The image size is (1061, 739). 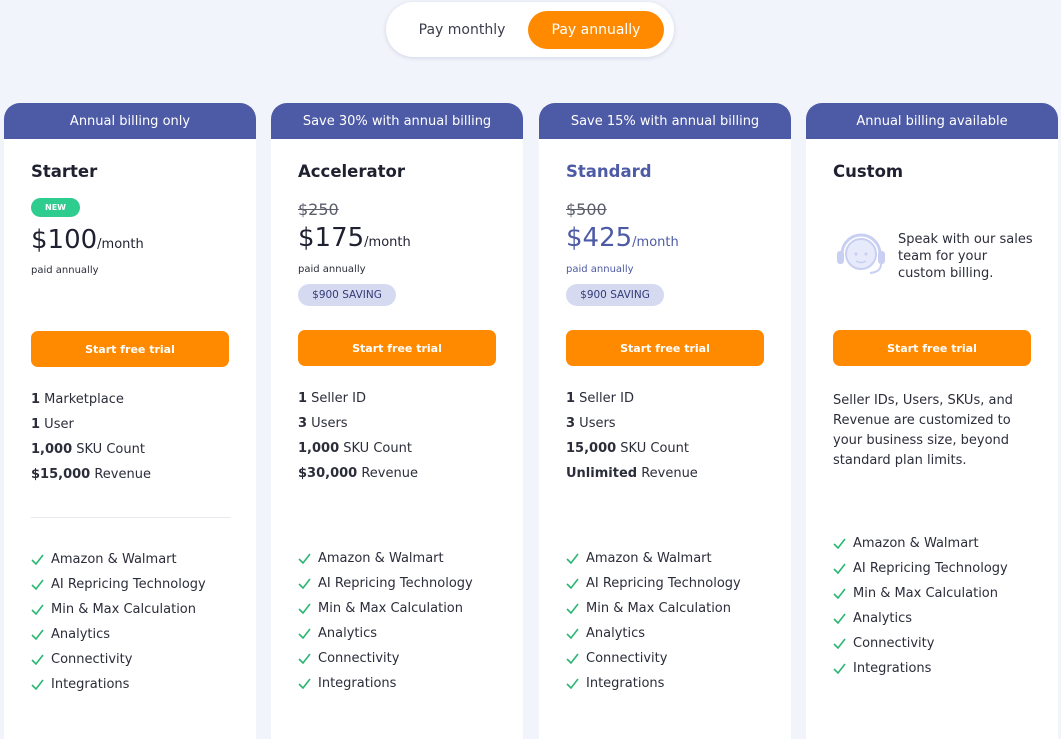 What do you see at coordinates (397, 121) in the screenshot?
I see `plan-banner: Save 30% with annual billing` at bounding box center [397, 121].